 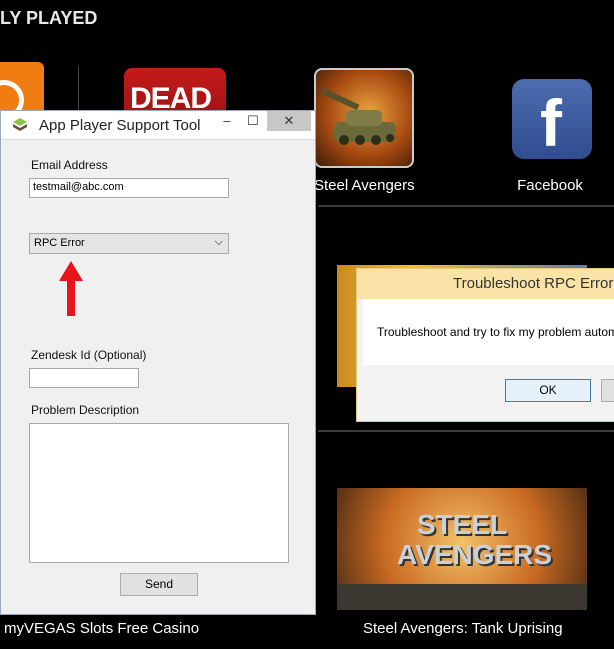 I want to click on game-banner-steel-avengers: STEEL AVENGERS, so click(x=462, y=549).